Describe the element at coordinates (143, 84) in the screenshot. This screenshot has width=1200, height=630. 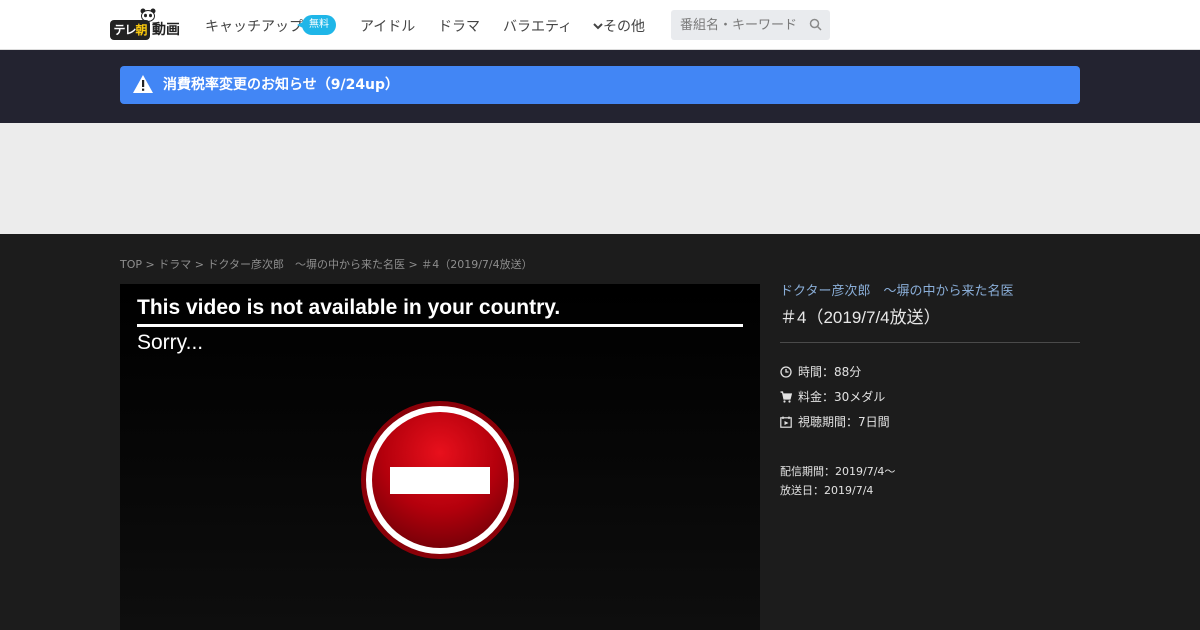
I see `warning-icon` at that location.